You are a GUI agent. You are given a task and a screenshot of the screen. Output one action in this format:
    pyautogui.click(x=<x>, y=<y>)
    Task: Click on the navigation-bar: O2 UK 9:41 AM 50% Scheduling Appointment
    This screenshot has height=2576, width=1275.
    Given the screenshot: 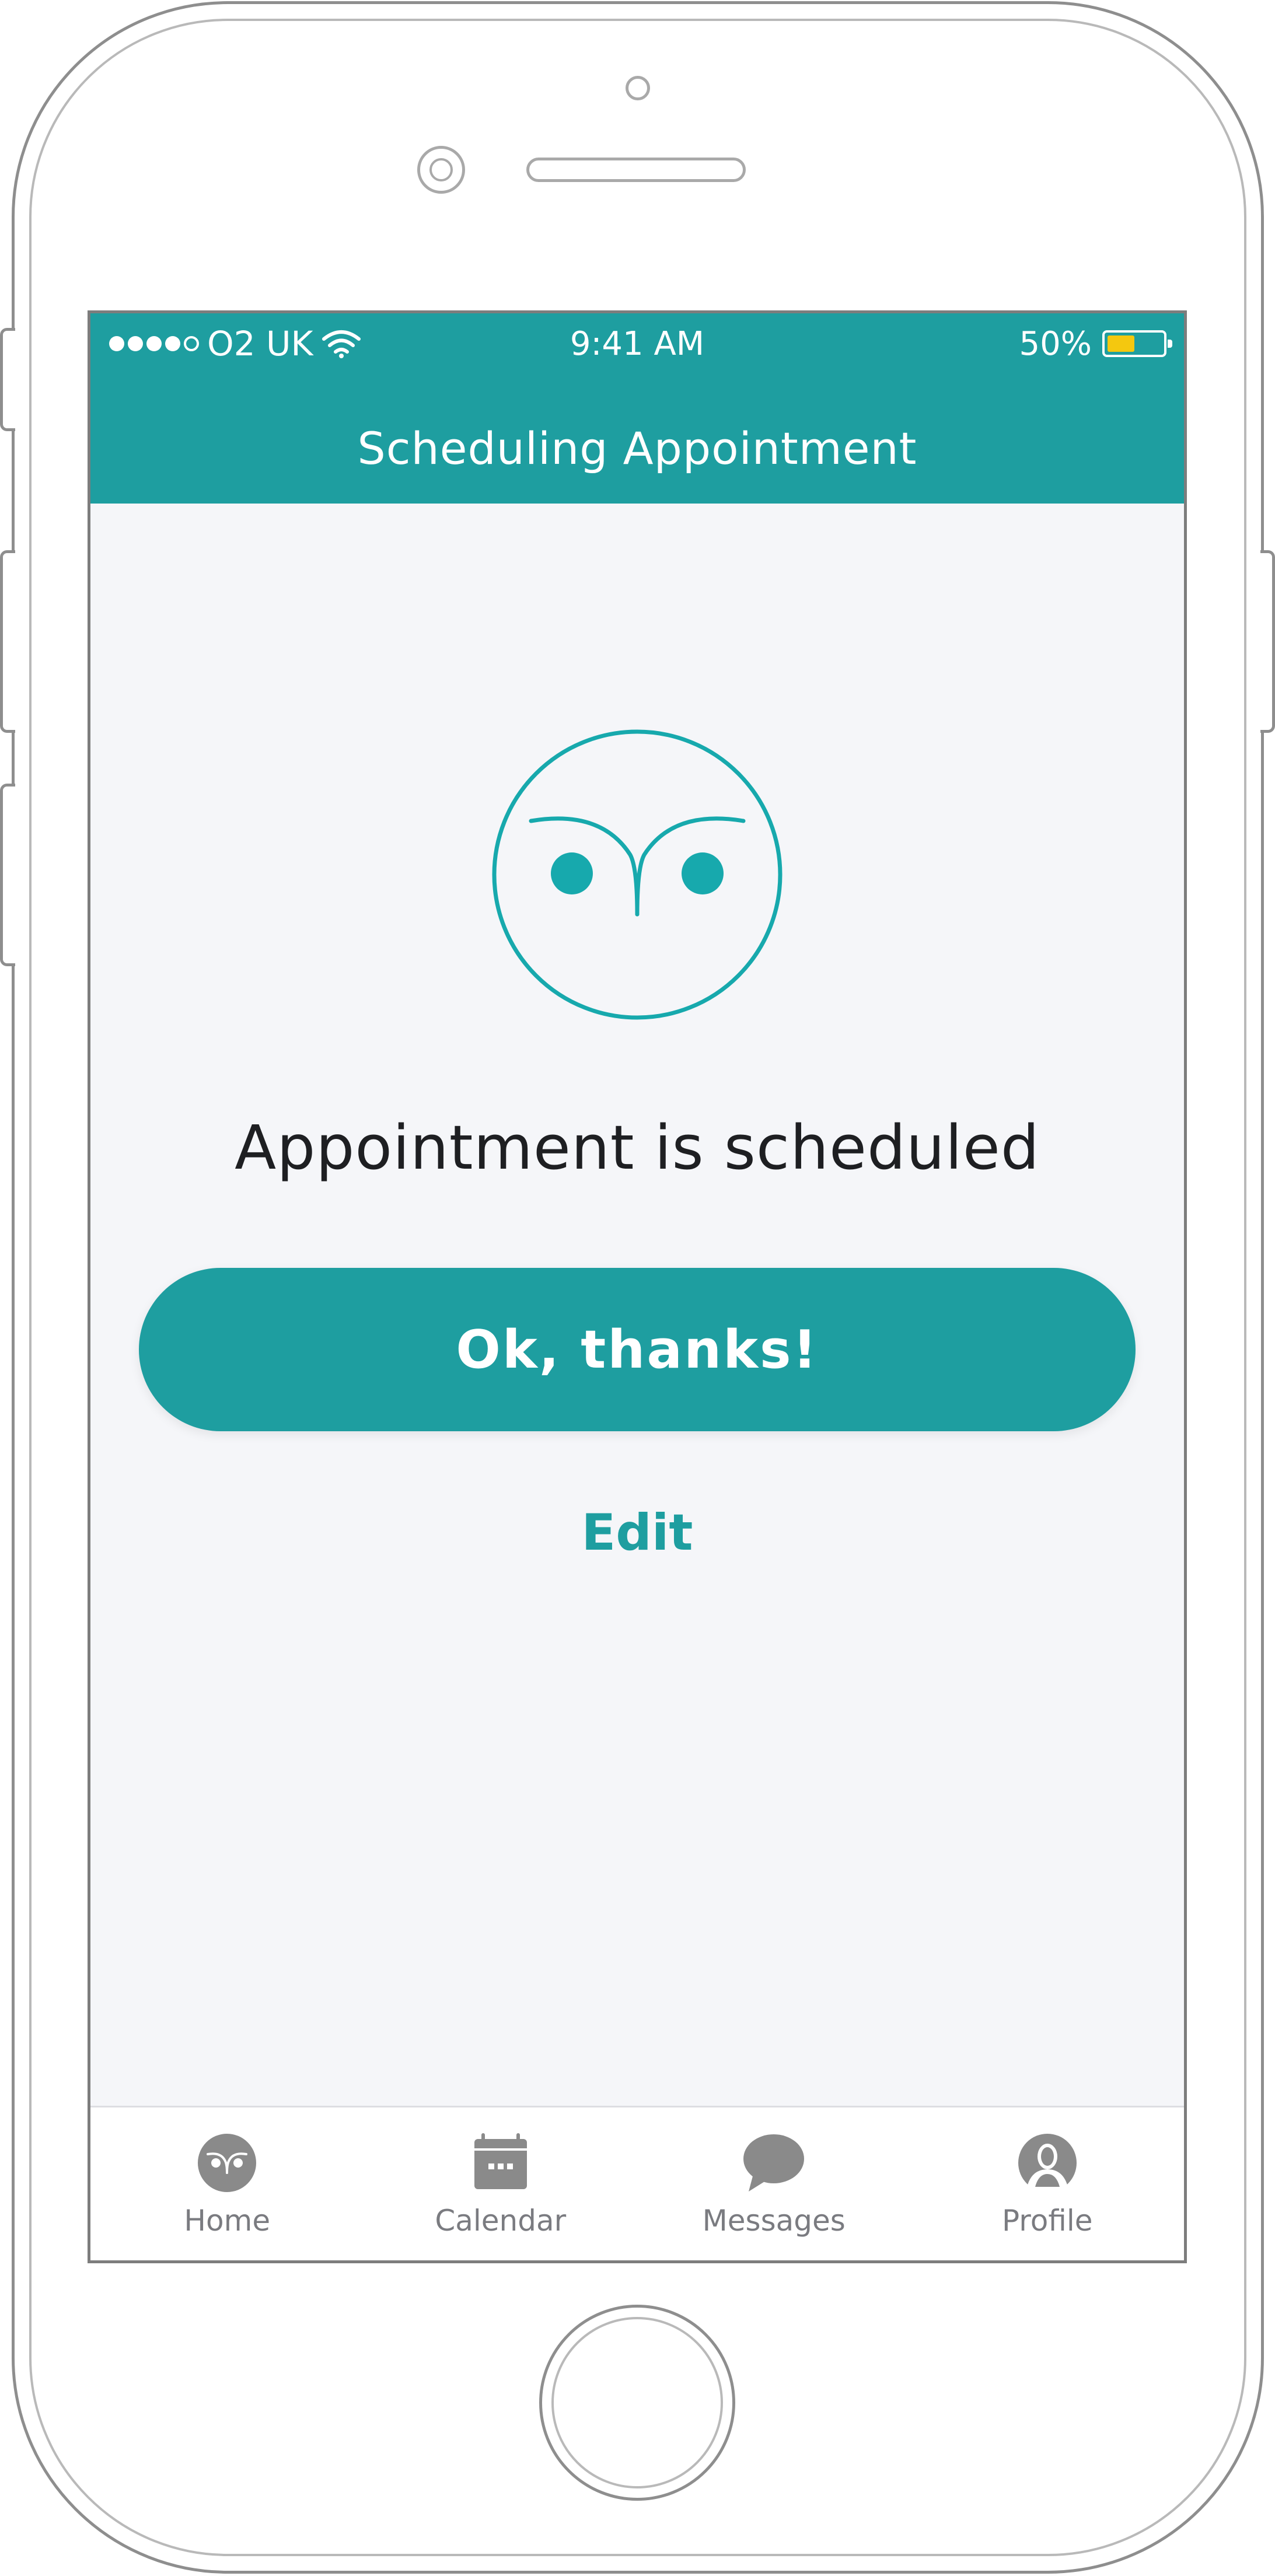 What is the action you would take?
    pyautogui.click(x=637, y=408)
    